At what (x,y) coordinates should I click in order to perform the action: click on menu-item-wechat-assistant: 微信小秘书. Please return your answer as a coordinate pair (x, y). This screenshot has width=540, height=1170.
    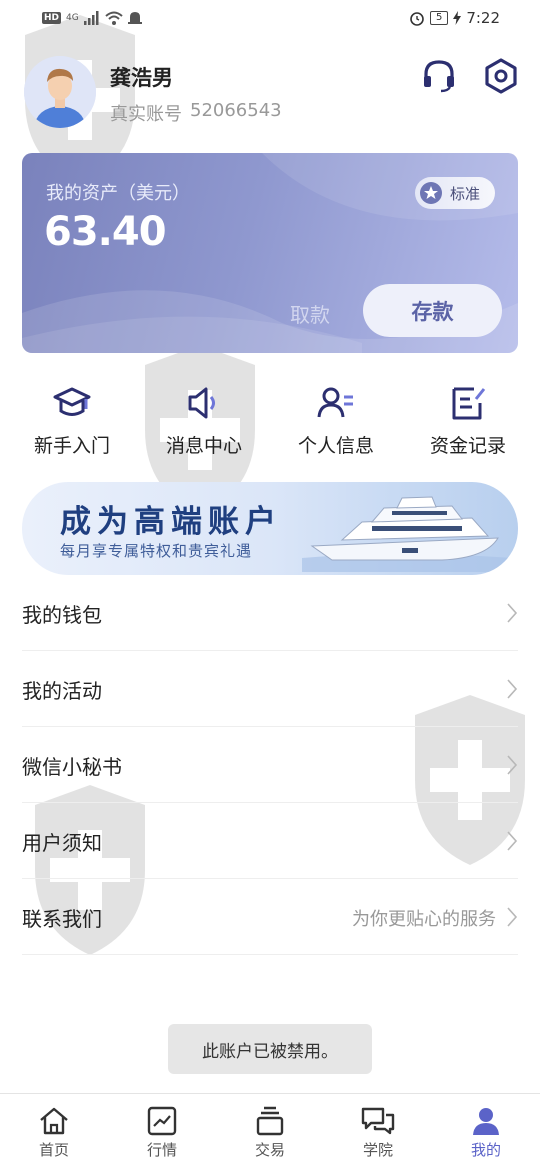
    Looking at the image, I should click on (270, 765).